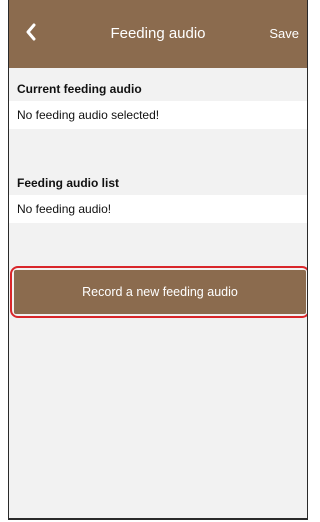 Image resolution: width=320 pixels, height=522 pixels. I want to click on chevron-left-icon, so click(31, 34).